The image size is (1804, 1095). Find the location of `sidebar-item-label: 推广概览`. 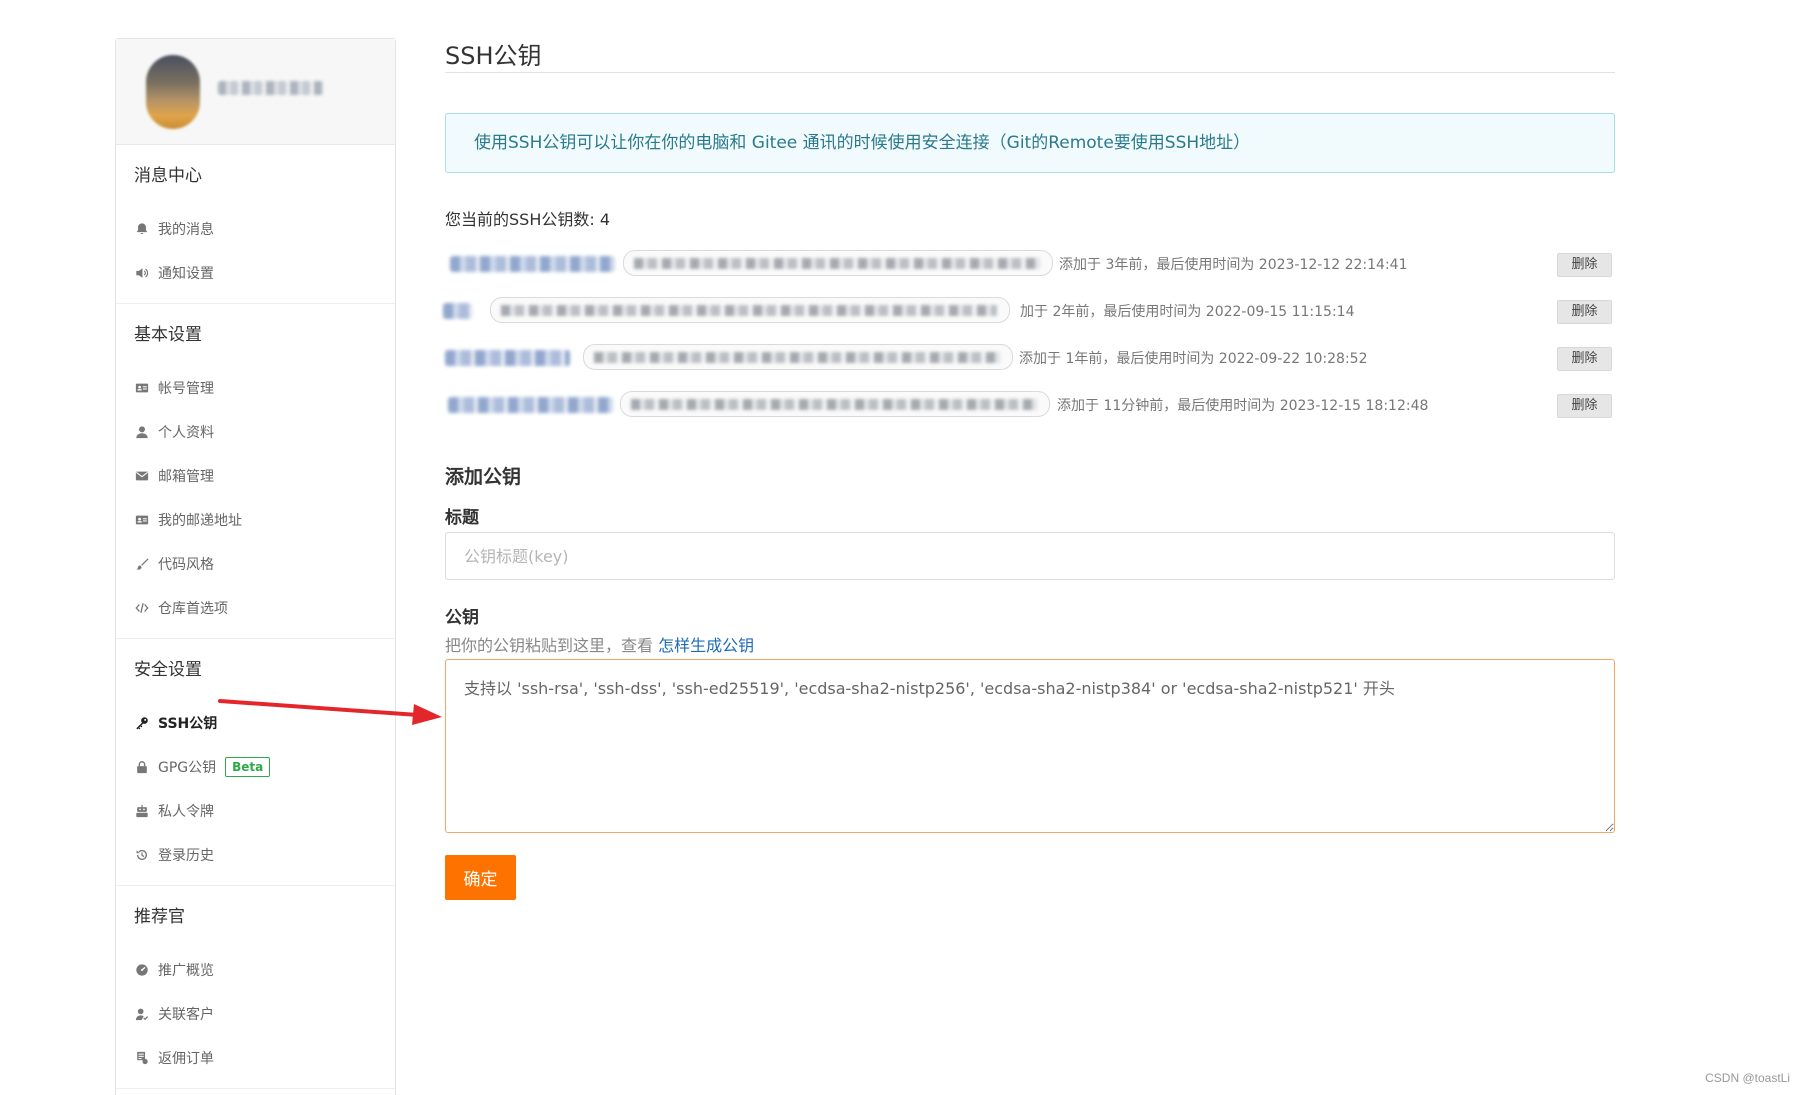

sidebar-item-label: 推广概览 is located at coordinates (186, 971).